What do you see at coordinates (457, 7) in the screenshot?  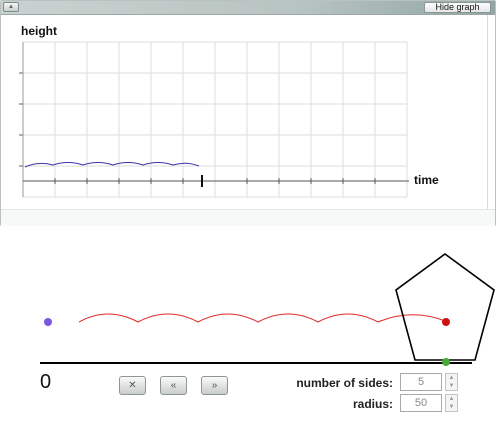 I see `hide-graph-button: Hide graph` at bounding box center [457, 7].